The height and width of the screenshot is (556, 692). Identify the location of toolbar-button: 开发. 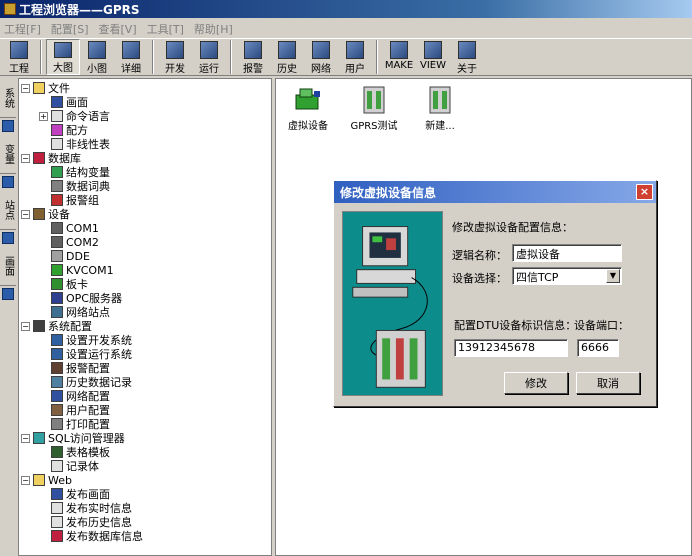
(175, 57).